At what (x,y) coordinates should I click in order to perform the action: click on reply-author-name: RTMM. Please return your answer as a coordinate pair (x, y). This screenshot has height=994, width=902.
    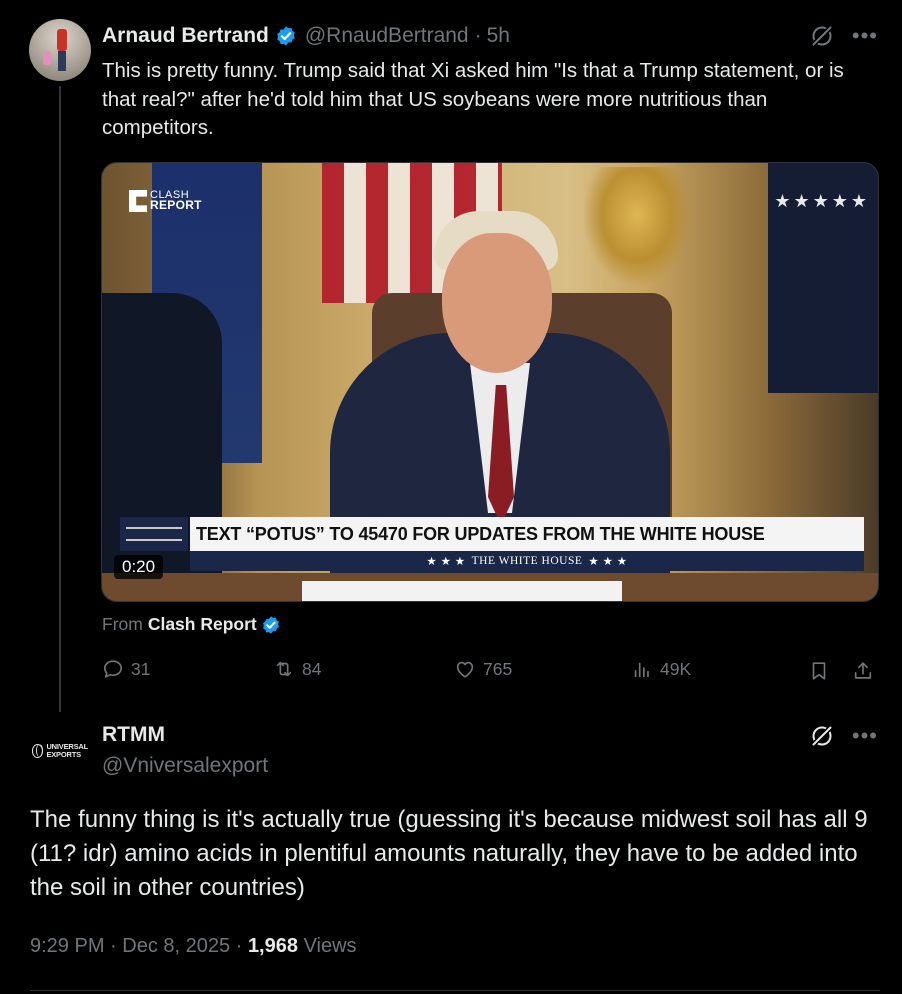
    Looking at the image, I should click on (133, 735).